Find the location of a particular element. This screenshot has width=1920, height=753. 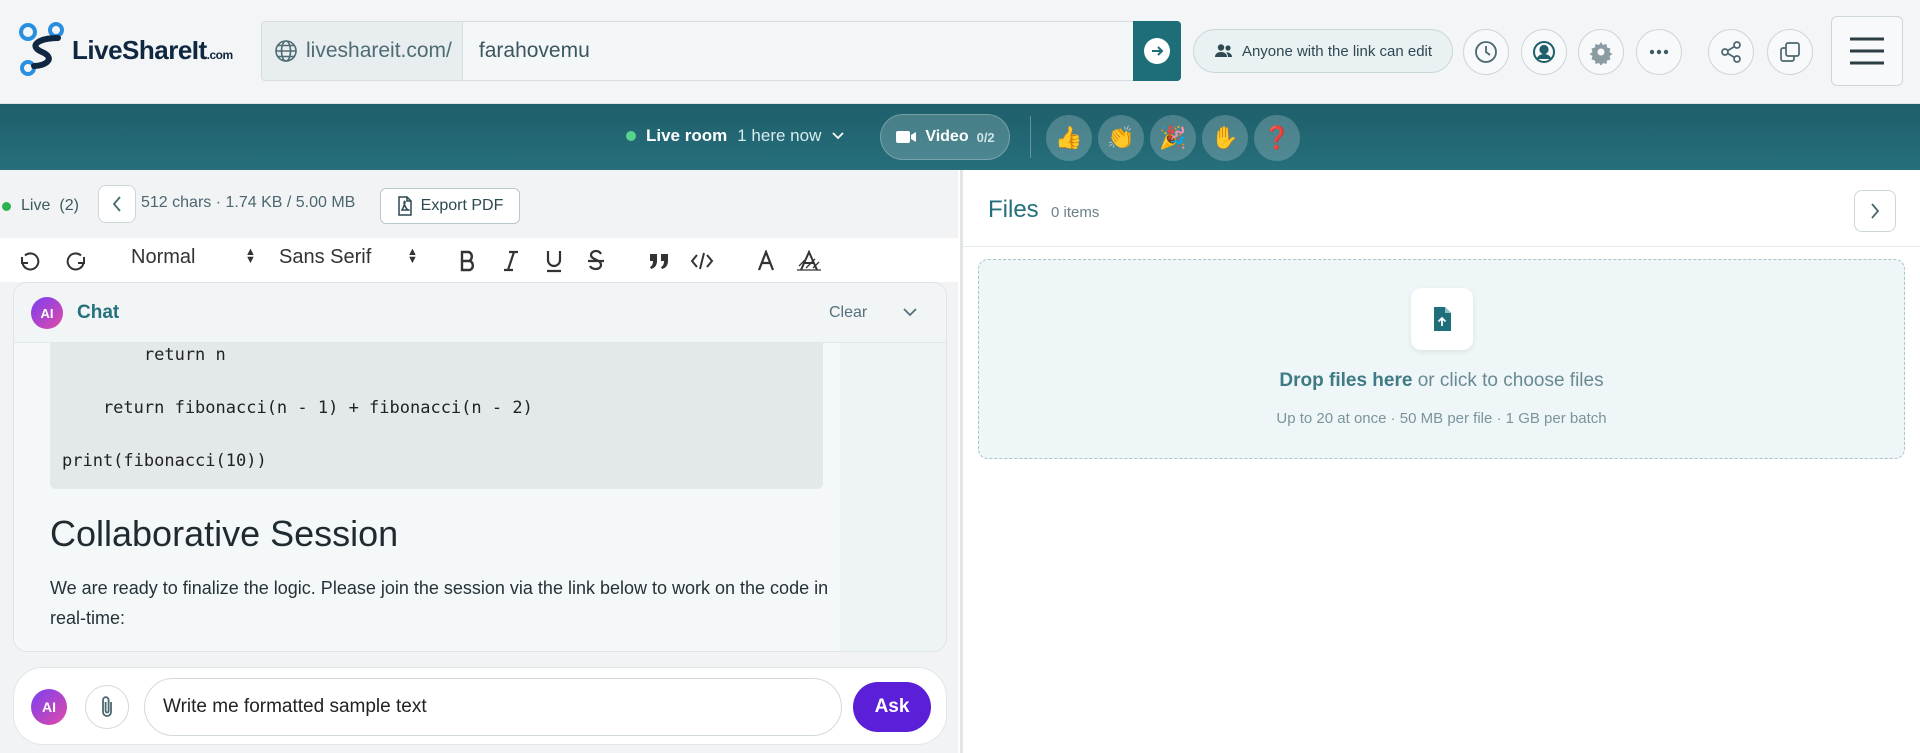

bold-icon is located at coordinates (467, 261).